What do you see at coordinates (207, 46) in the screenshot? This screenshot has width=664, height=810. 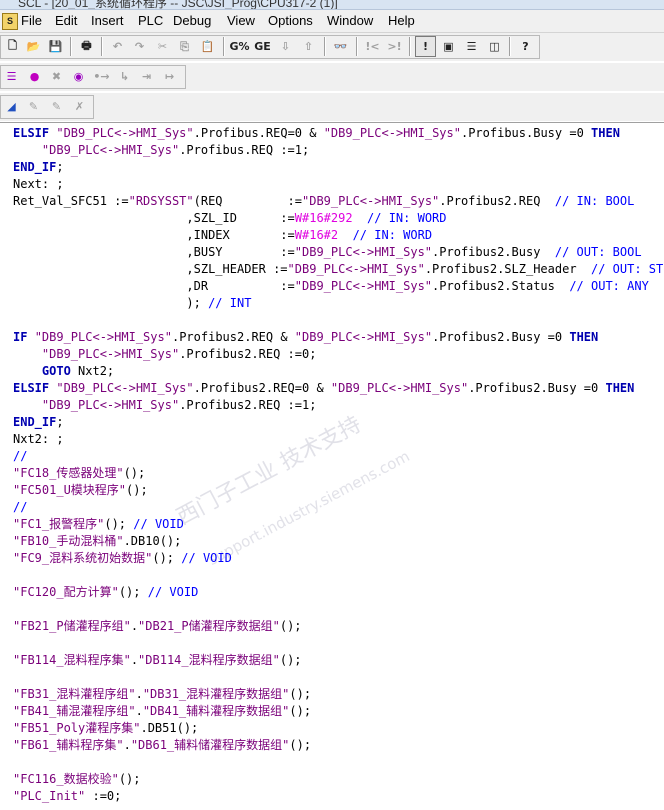 I see `paste-icon: 📋` at bounding box center [207, 46].